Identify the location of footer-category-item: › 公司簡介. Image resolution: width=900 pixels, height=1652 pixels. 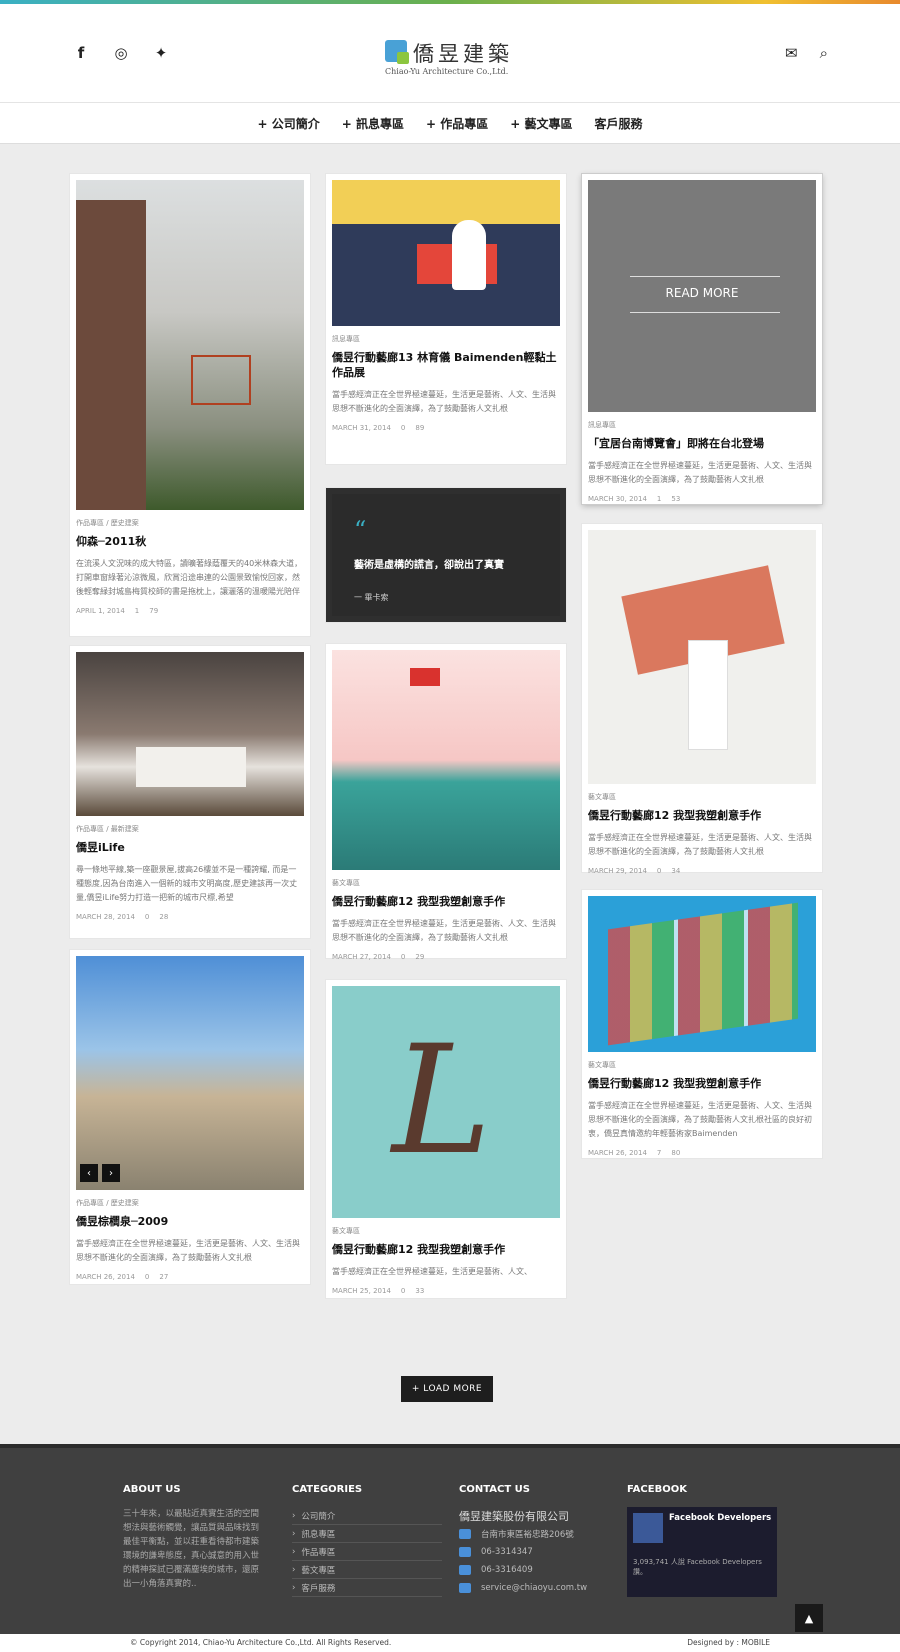
(367, 1516).